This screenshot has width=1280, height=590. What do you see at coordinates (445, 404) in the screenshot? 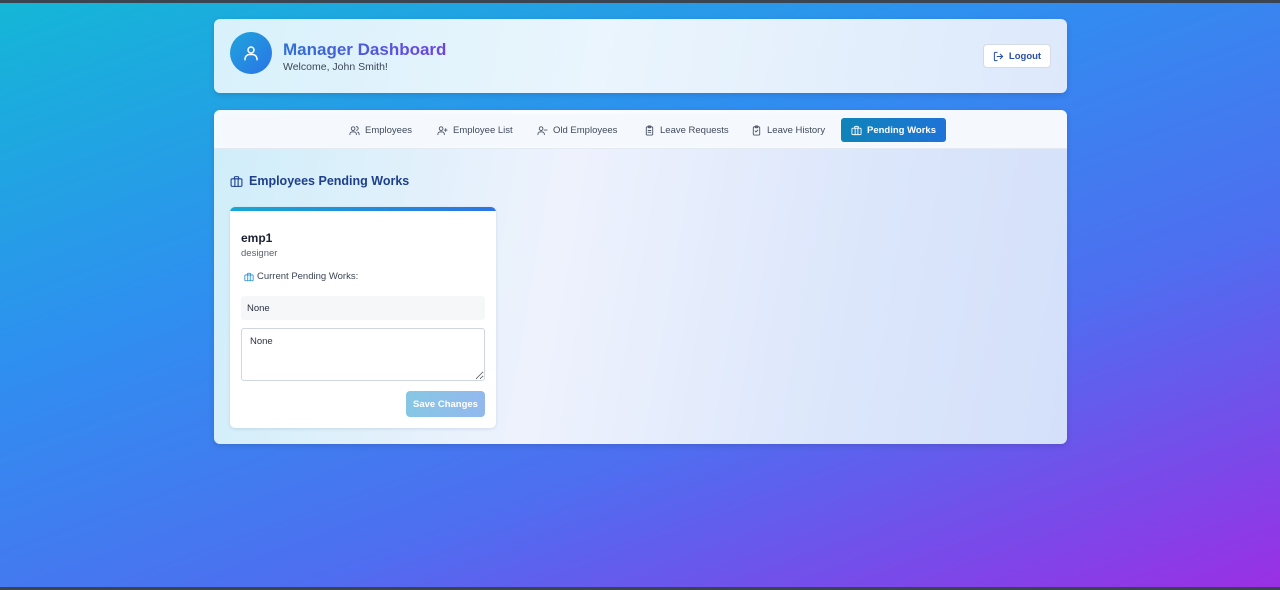
I see `save-changes-button: Save Changes` at bounding box center [445, 404].